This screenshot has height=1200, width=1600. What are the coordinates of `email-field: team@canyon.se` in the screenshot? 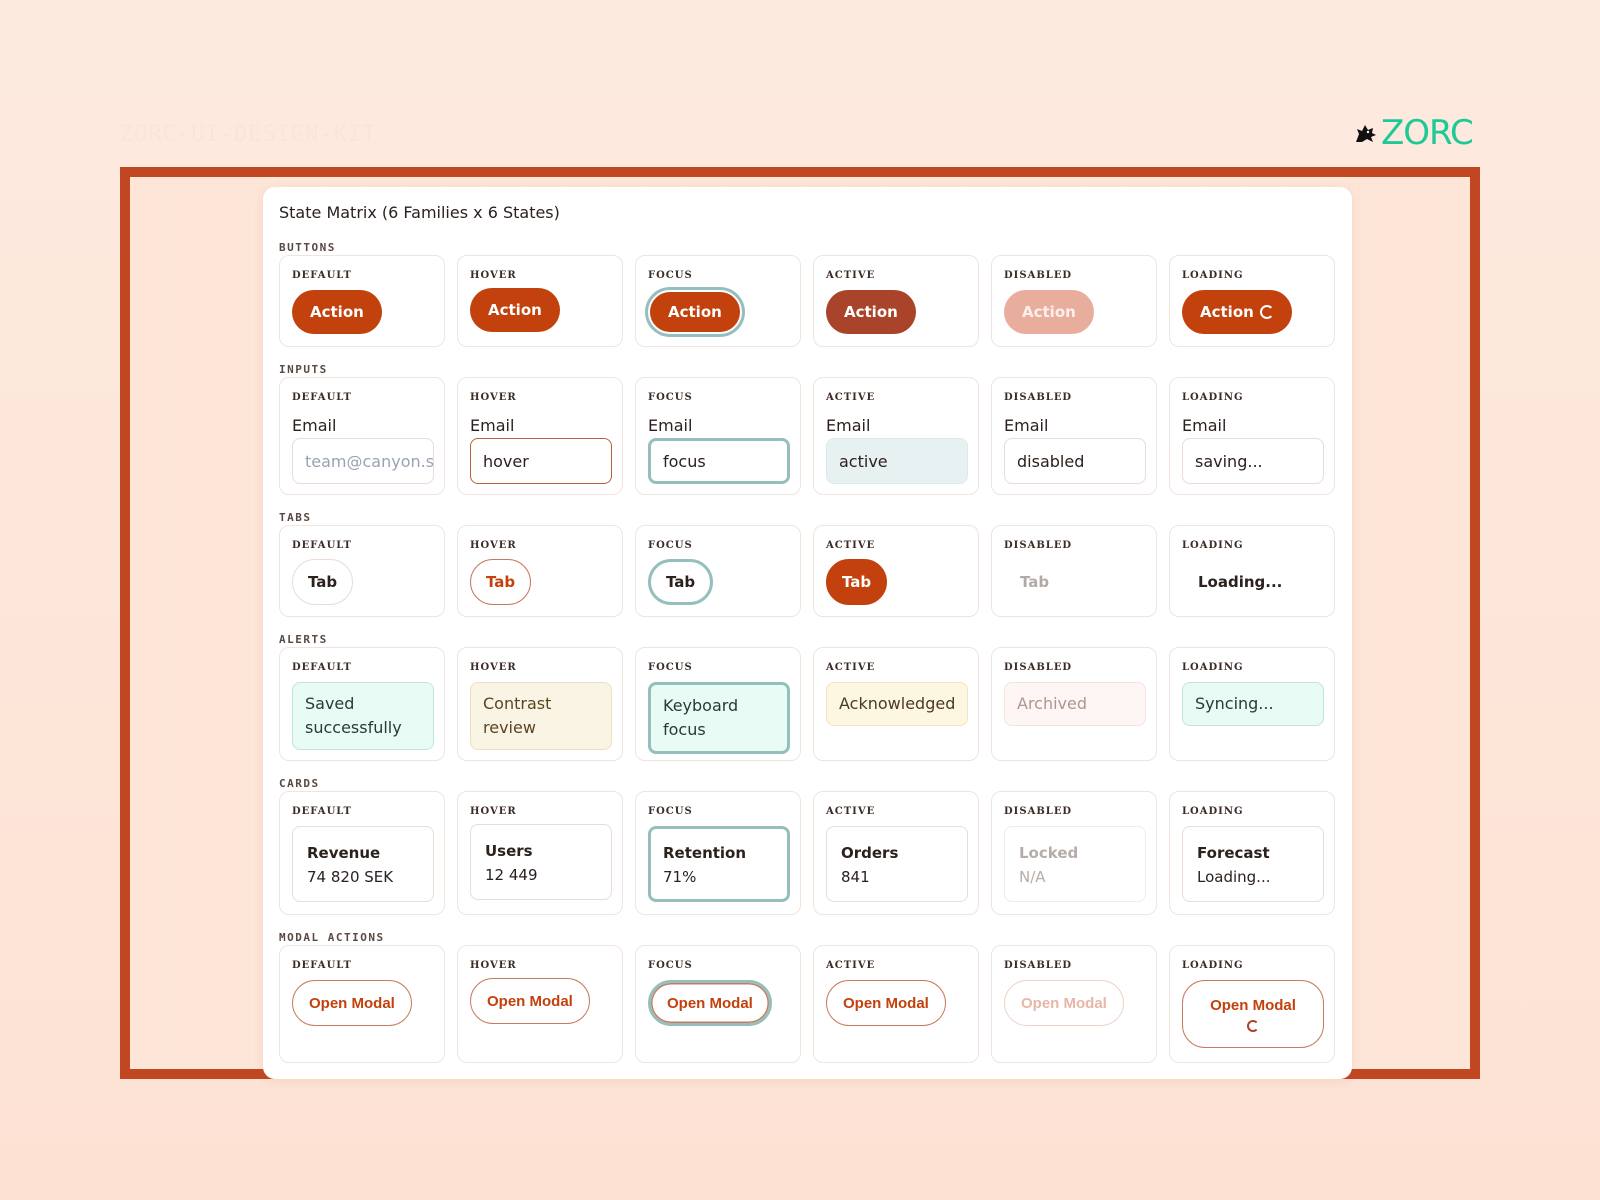 It's located at (363, 461).